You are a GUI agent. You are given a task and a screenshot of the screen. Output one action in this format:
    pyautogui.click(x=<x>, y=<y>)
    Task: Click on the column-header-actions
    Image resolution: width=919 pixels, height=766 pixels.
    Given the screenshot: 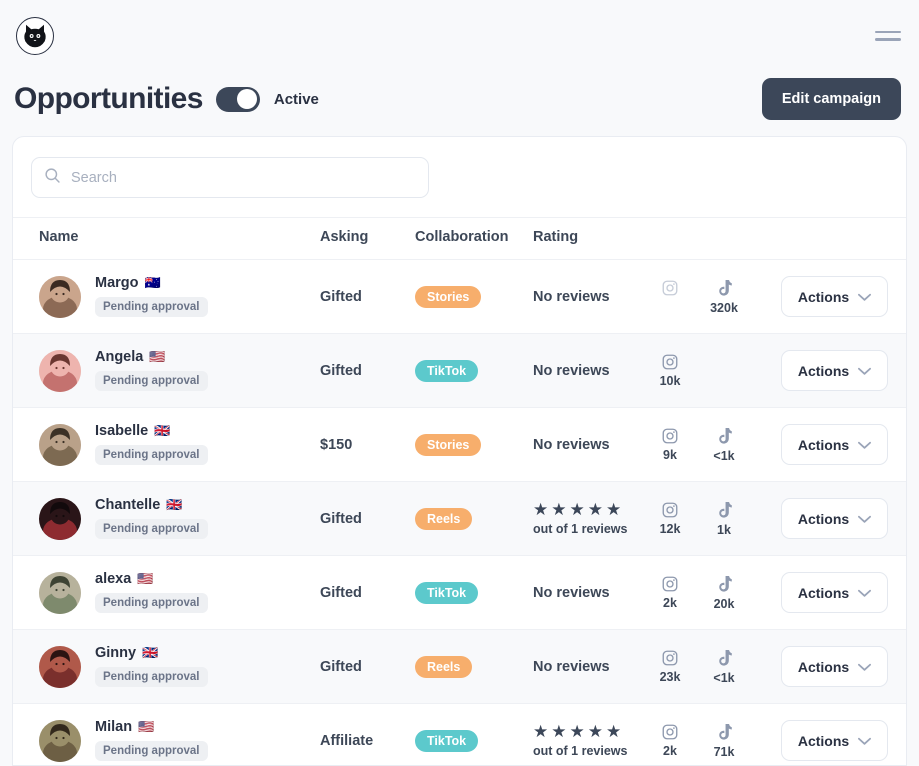 What is the action you would take?
    pyautogui.click(x=839, y=239)
    